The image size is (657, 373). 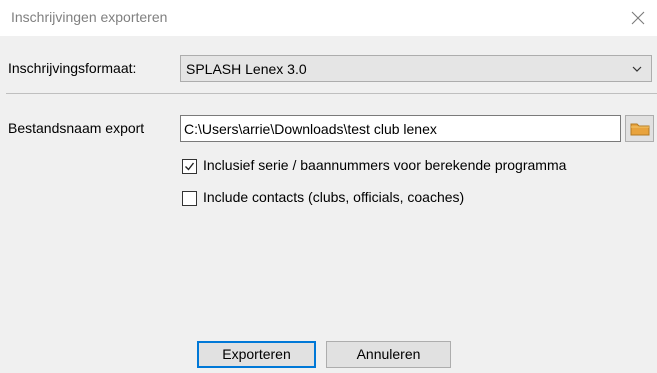 What do you see at coordinates (246, 69) in the screenshot?
I see `format-selected-value: SPLASH Lenex 3.0` at bounding box center [246, 69].